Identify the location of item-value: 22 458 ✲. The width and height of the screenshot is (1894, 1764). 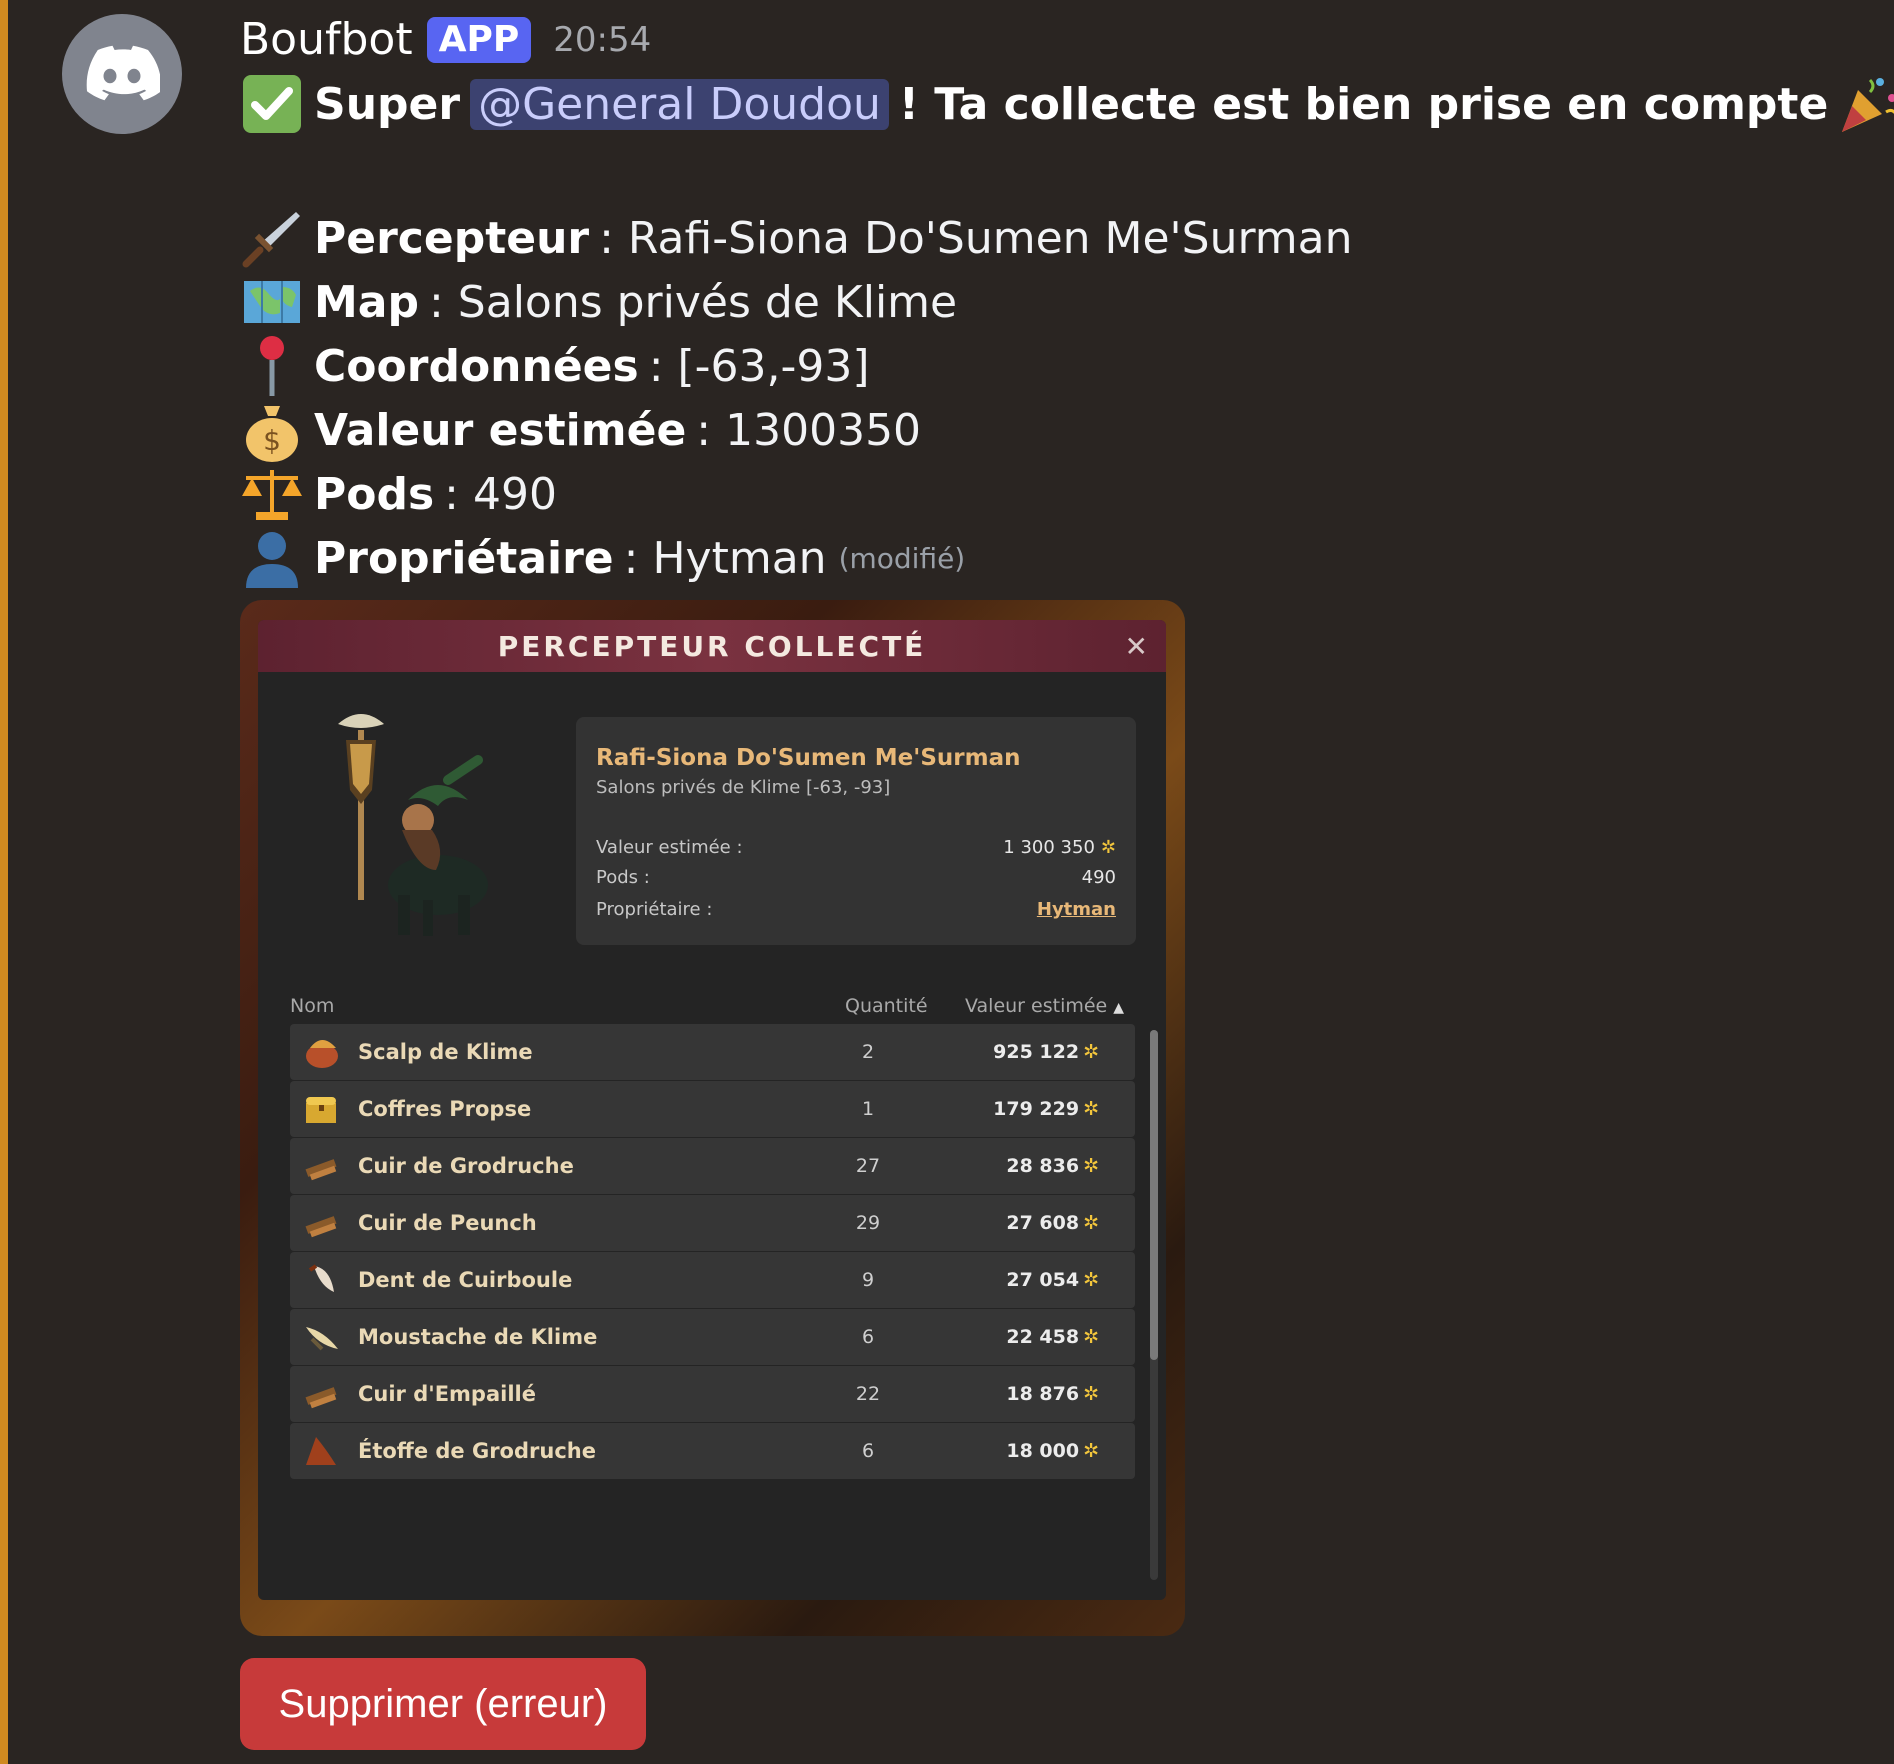
(1052, 1337).